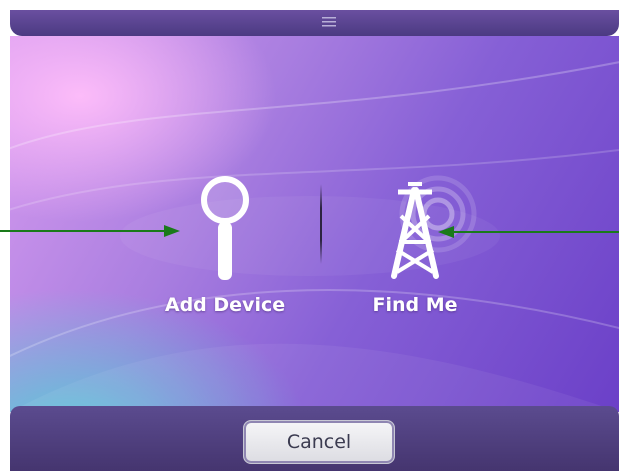 This screenshot has height=471, width=619. What do you see at coordinates (309, 231) in the screenshot?
I see `annotation-arrows` at bounding box center [309, 231].